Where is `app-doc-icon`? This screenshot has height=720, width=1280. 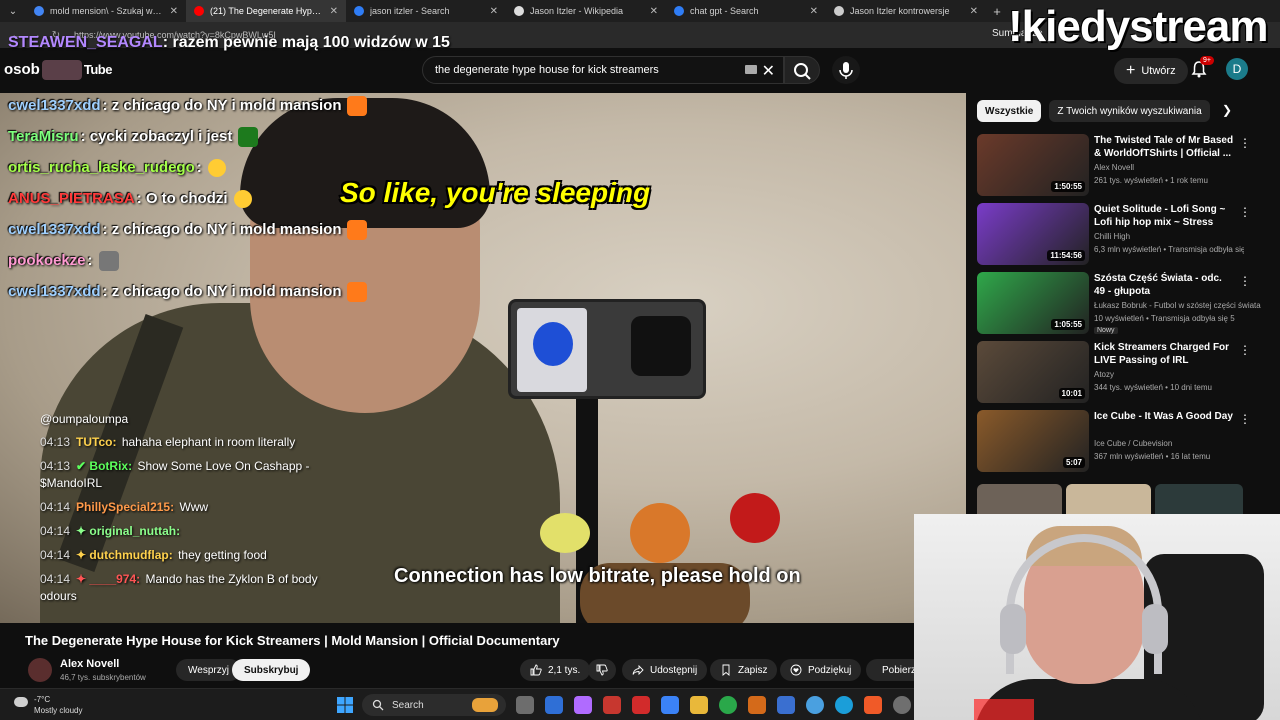
app-doc-icon is located at coordinates (786, 705).